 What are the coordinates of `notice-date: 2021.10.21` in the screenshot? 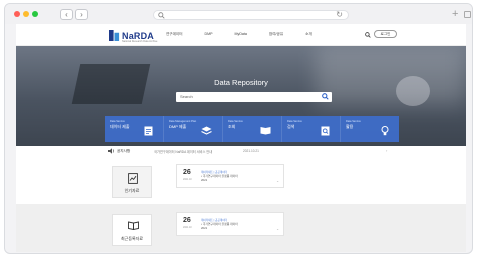 It's located at (251, 151).